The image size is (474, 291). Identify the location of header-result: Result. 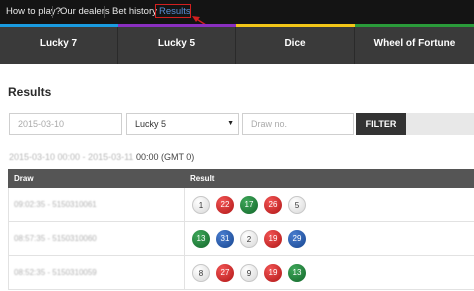
(202, 178).